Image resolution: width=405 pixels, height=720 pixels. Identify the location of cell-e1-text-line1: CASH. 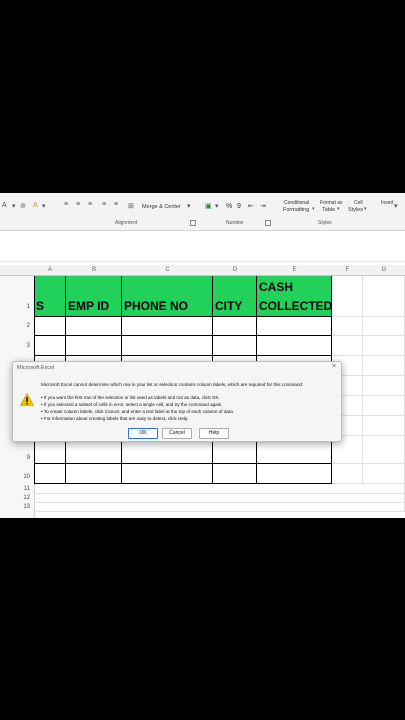
(276, 287).